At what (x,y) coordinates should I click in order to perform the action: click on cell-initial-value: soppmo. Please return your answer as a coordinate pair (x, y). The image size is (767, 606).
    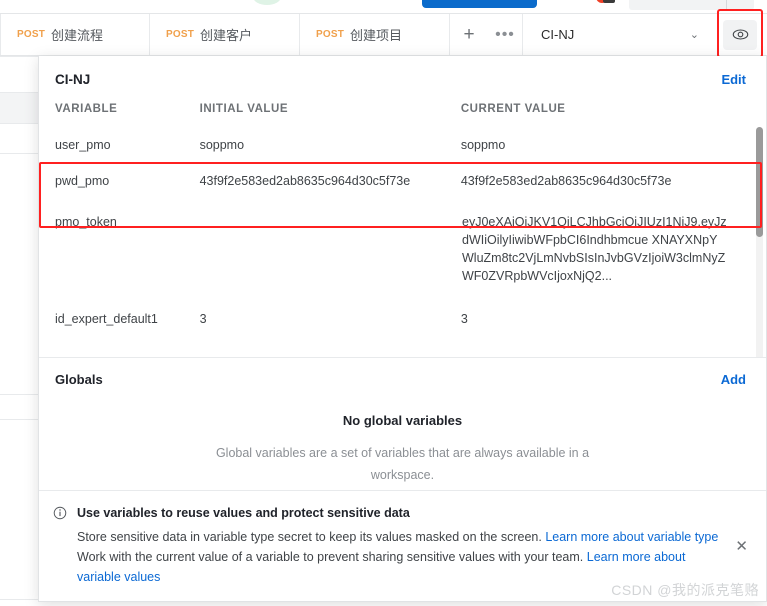
    Looking at the image, I should click on (222, 145).